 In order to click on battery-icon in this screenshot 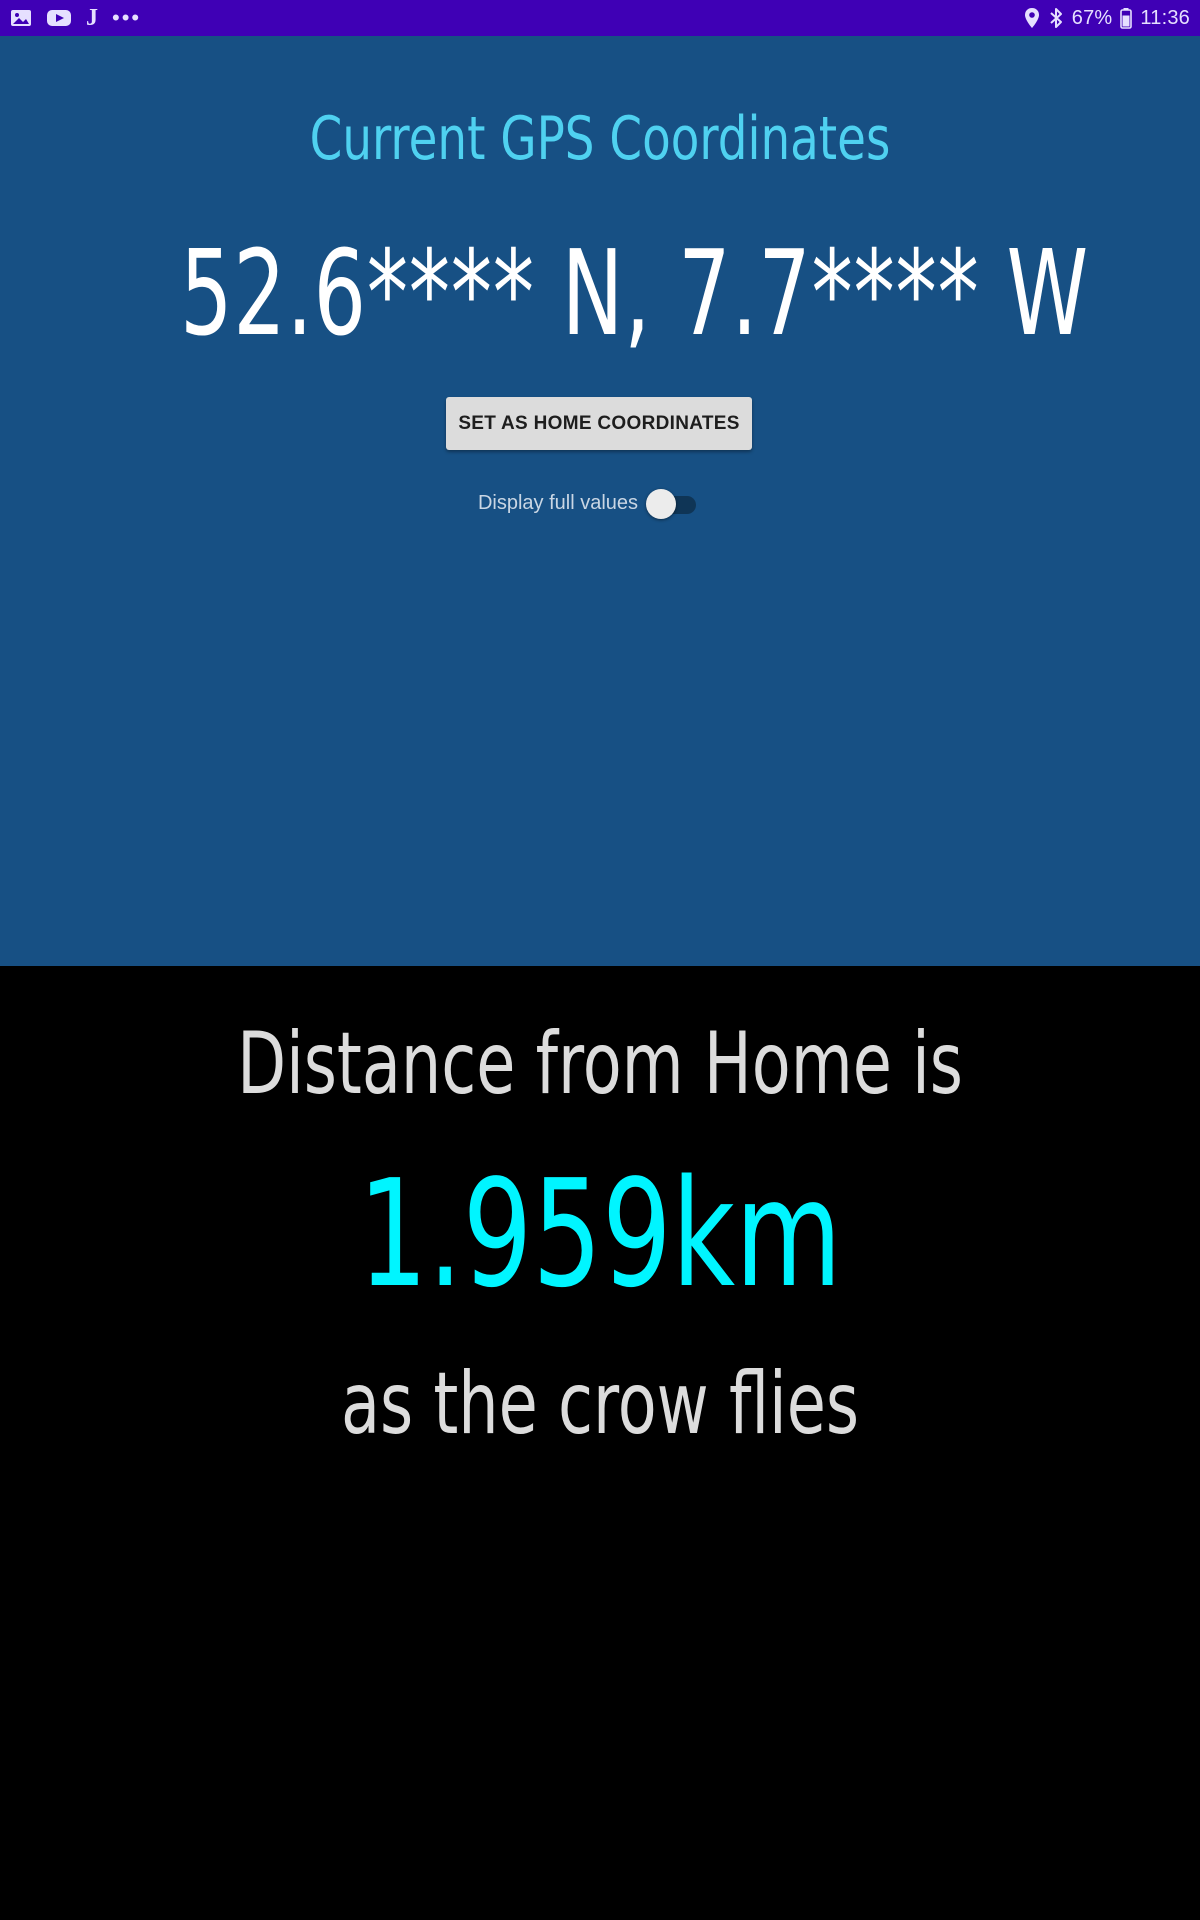, I will do `click(1126, 18)`.